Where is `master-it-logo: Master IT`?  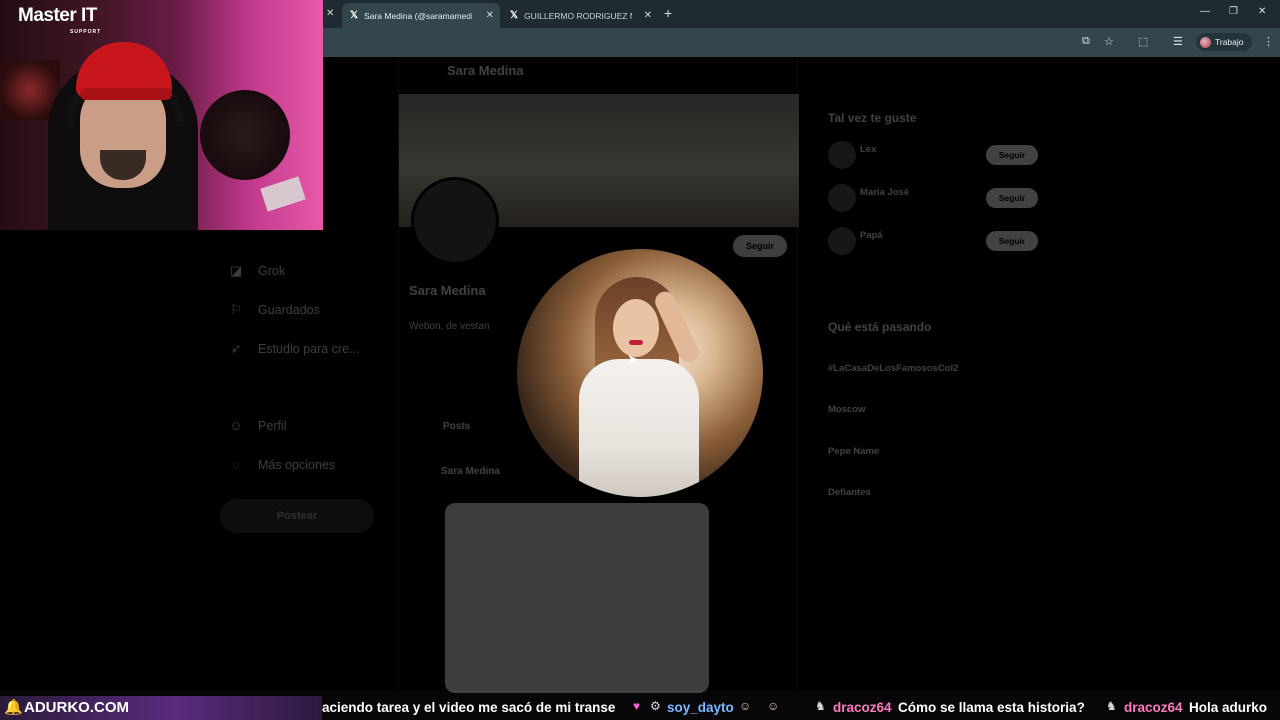
master-it-logo: Master IT is located at coordinates (57, 15).